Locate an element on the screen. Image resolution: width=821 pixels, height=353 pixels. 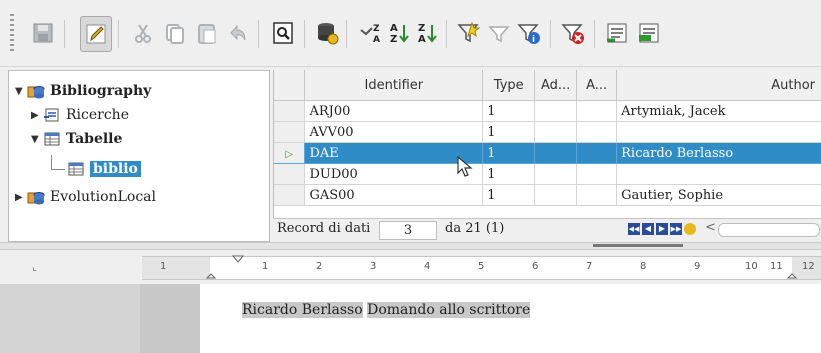
tree-item-tables: ▼ Tabelle is located at coordinates (76, 139).